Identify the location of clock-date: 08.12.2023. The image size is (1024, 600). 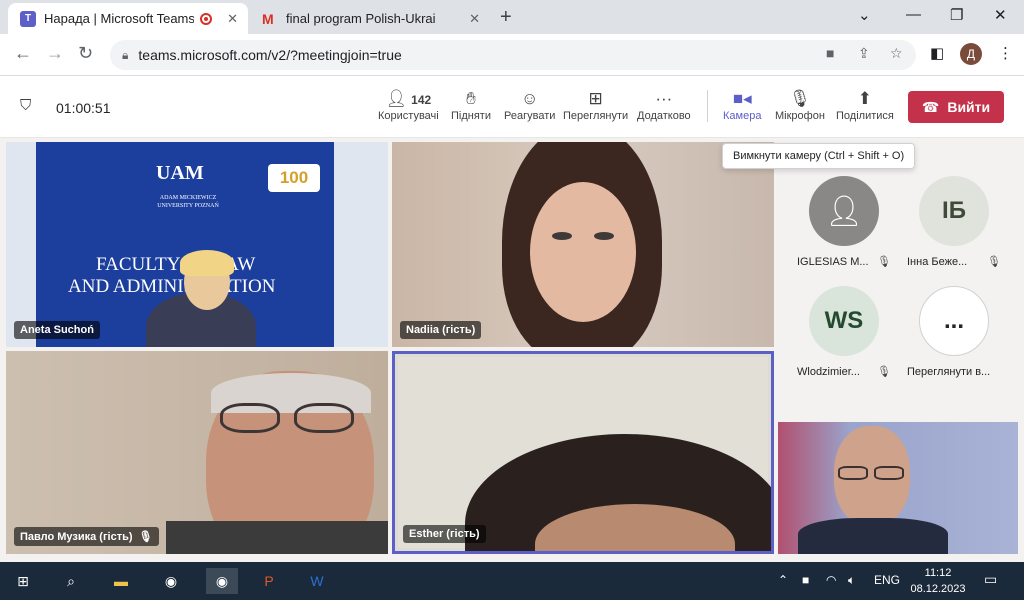
(938, 589).